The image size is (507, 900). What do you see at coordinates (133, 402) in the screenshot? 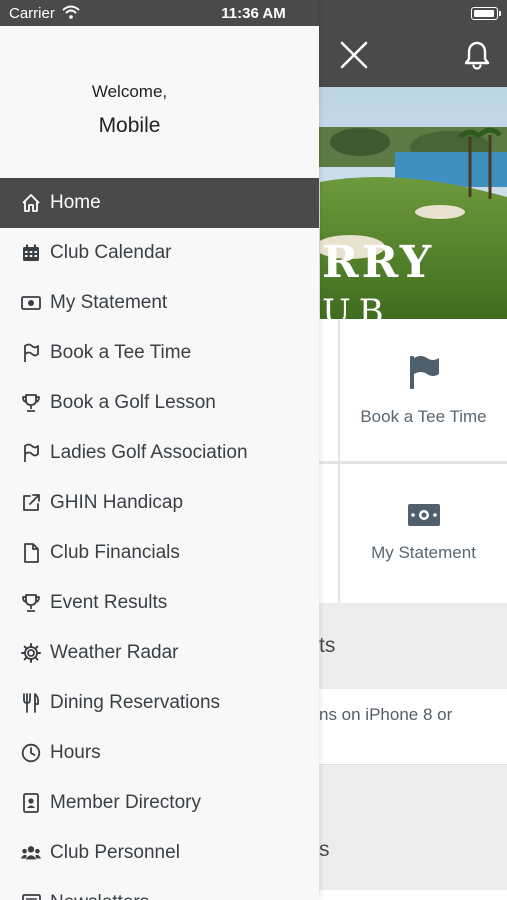
I see `menu-item-label: Book a Golf Lesson` at bounding box center [133, 402].